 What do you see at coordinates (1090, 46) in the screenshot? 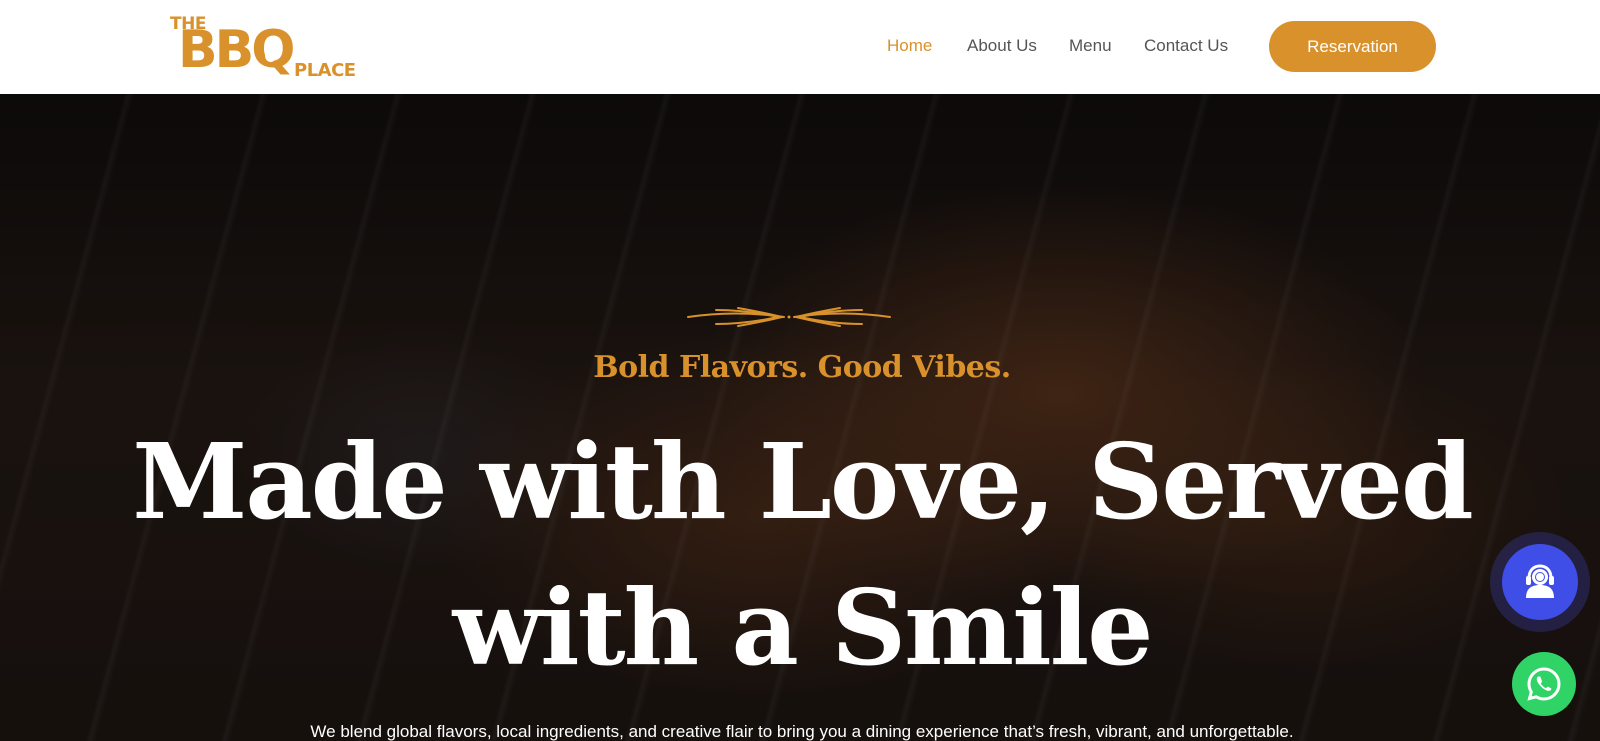
I see `nav-item-menu: Menu` at bounding box center [1090, 46].